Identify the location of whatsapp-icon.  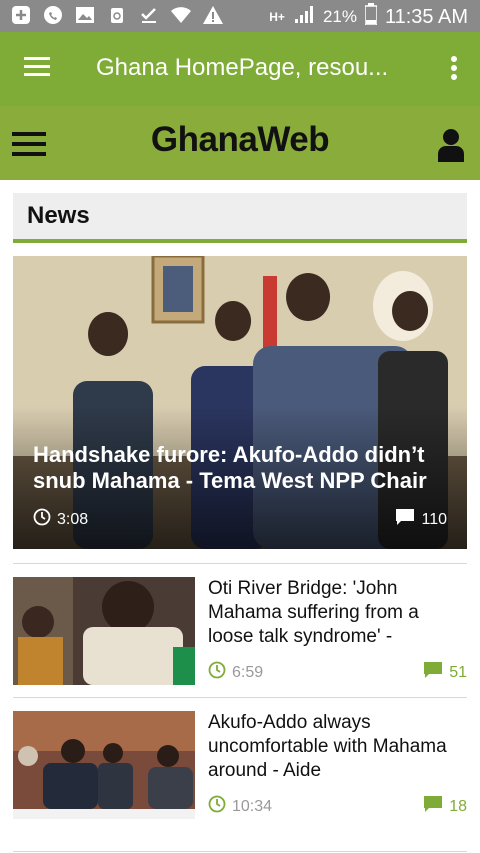
(53, 15).